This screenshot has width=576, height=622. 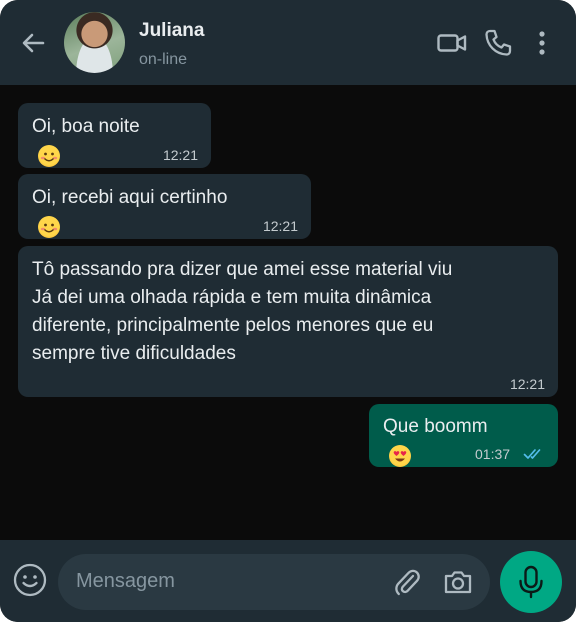 I want to click on message-text: Que boomm, so click(x=435, y=426).